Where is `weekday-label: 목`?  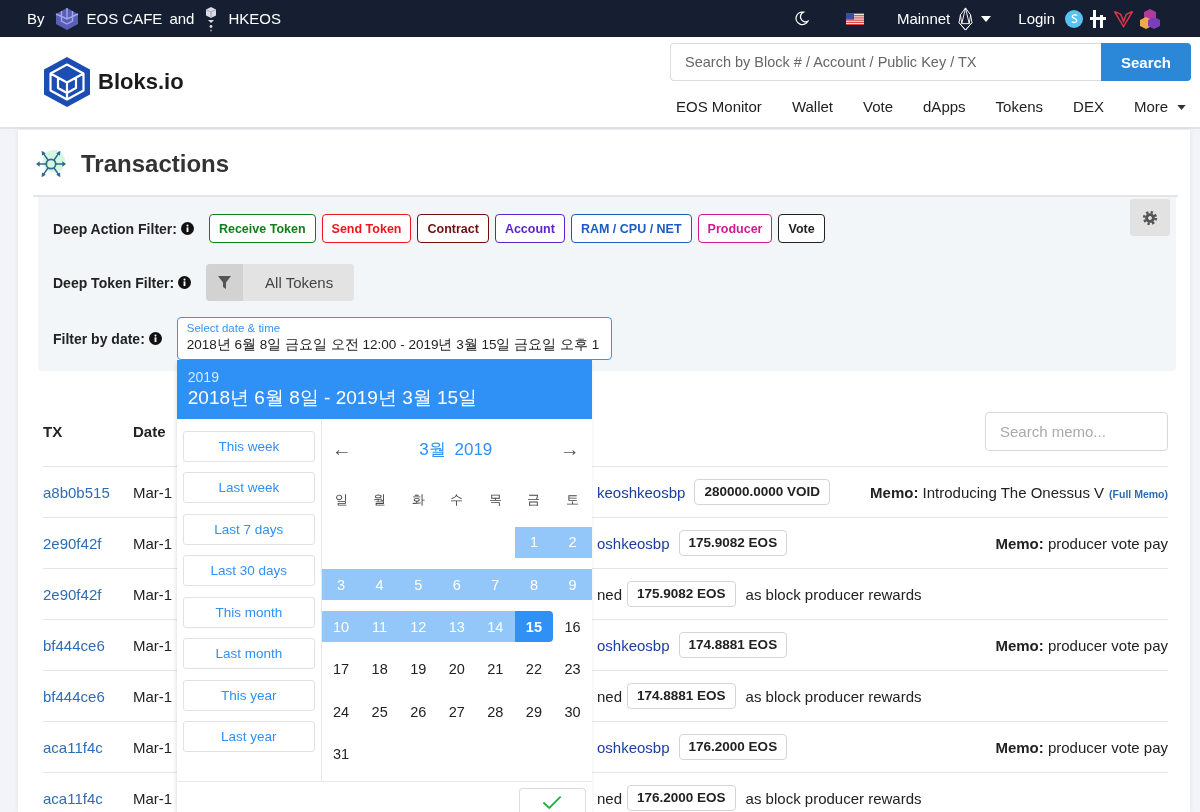
weekday-label: 목 is located at coordinates (495, 499).